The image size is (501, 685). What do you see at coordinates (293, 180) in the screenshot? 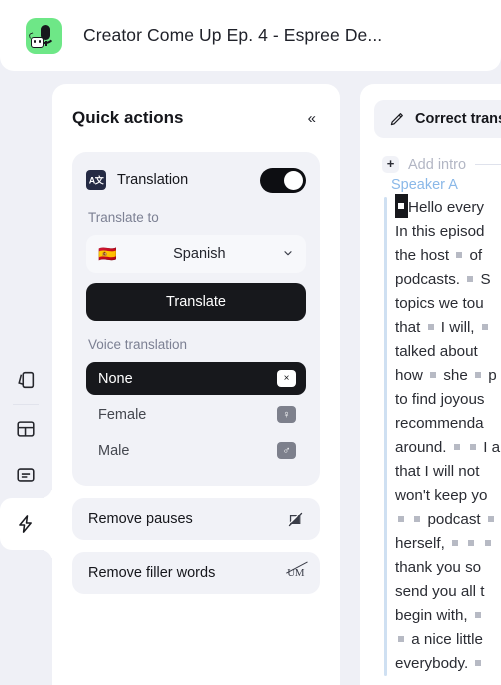
I see `toggle-knob` at bounding box center [293, 180].